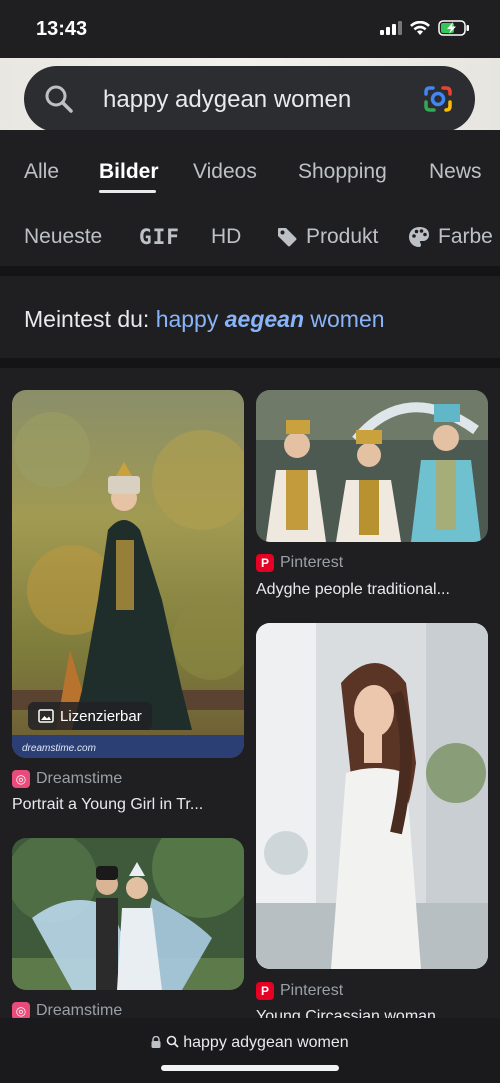 Image resolution: width=500 pixels, height=1083 pixels. I want to click on status-icons, so click(425, 28).